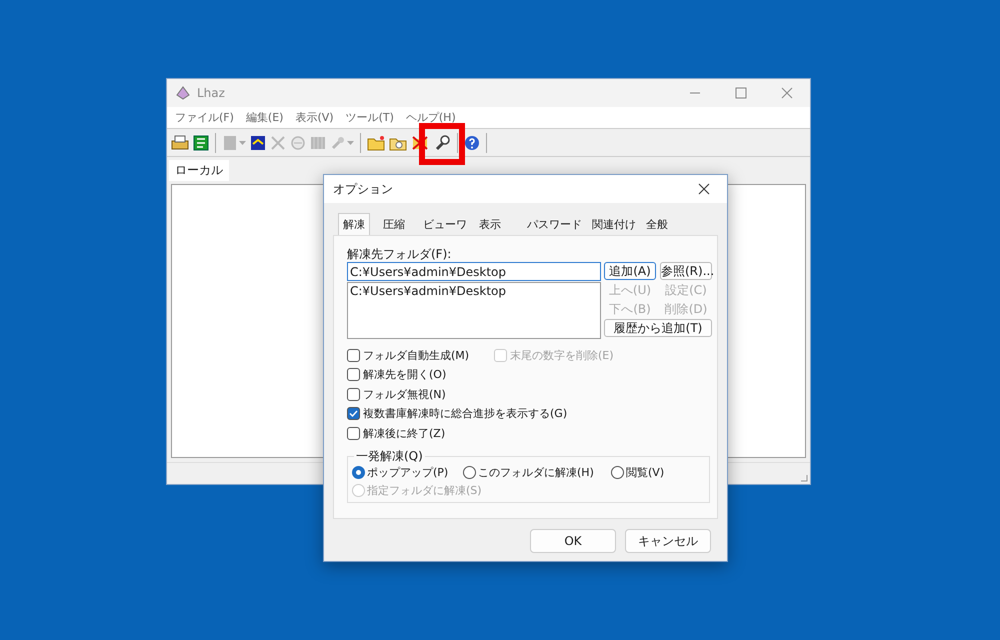 Image resolution: width=1000 pixels, height=640 pixels. I want to click on input-field: C:¥Users¥admin¥Desktop, so click(474, 271).